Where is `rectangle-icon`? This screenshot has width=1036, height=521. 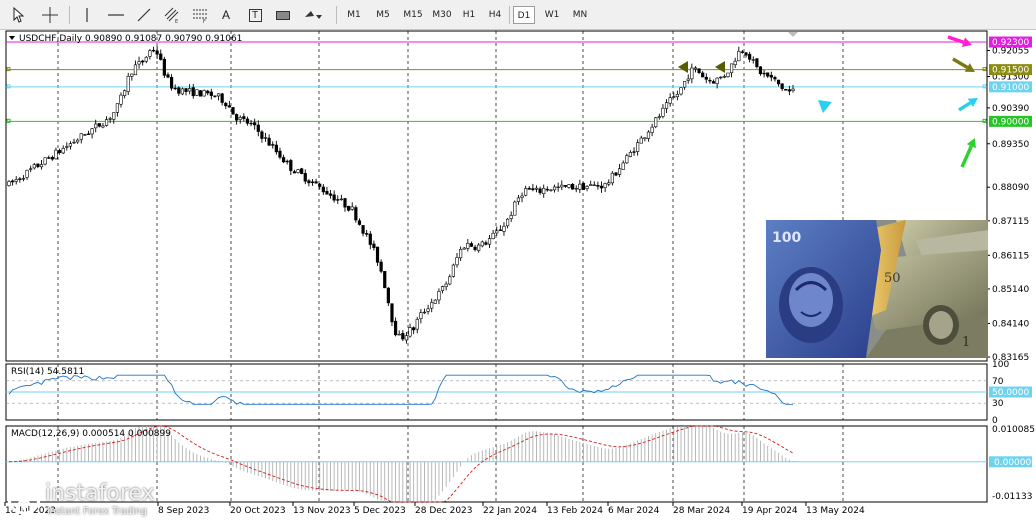
rectangle-icon is located at coordinates (283, 15).